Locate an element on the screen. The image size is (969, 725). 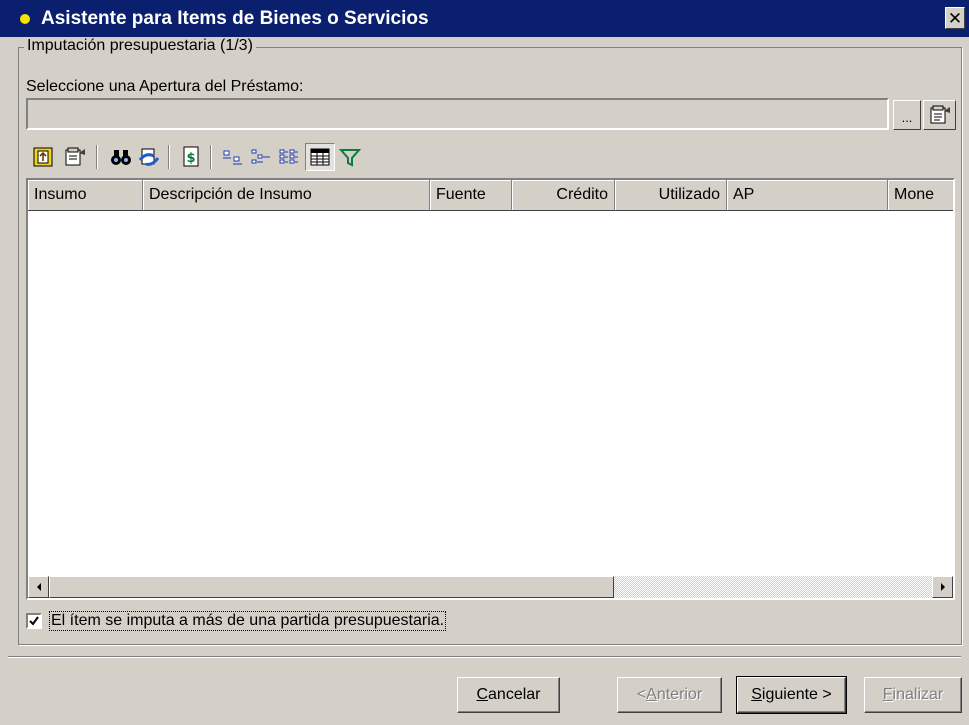
details-icon is located at coordinates (43, 157).